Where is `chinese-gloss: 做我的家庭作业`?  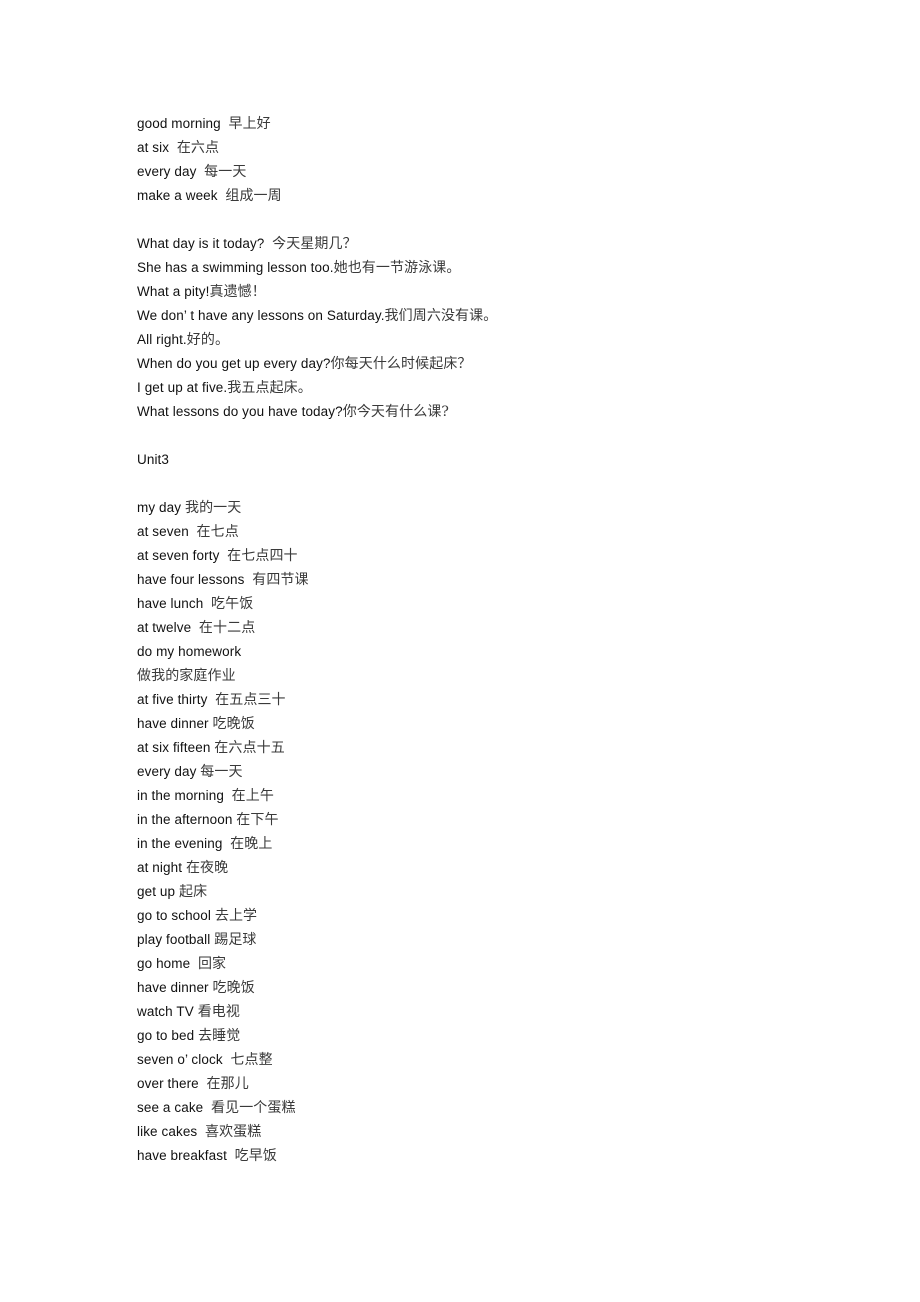
chinese-gloss: 做我的家庭作业 is located at coordinates (186, 676).